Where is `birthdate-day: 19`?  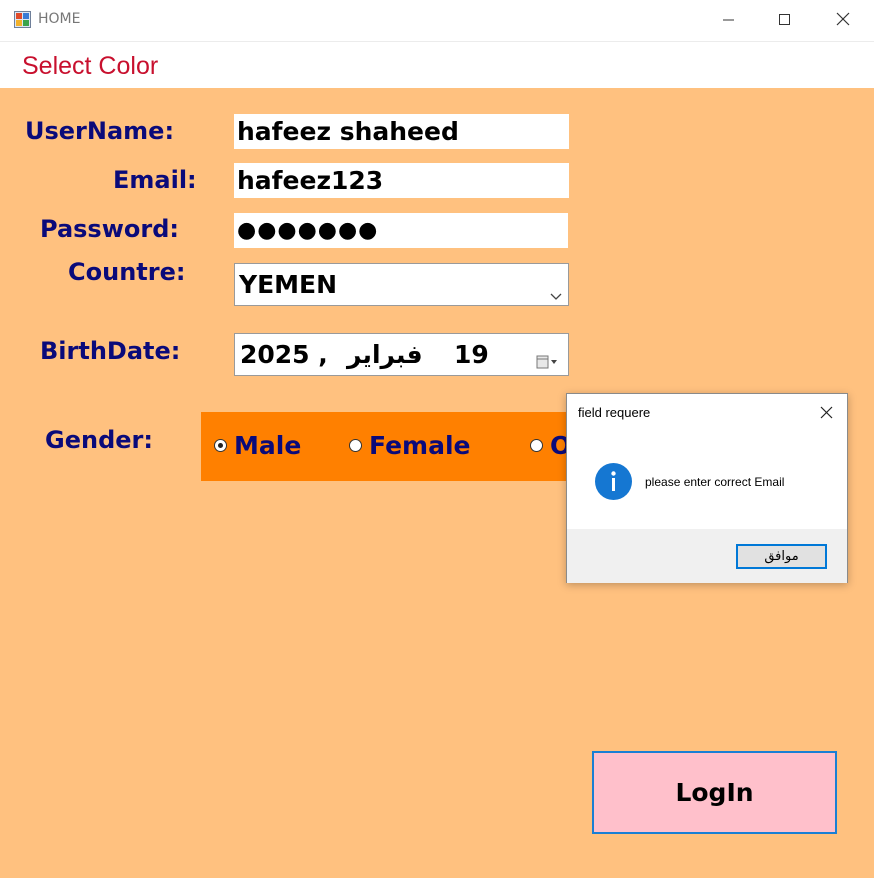 birthdate-day: 19 is located at coordinates (471, 354).